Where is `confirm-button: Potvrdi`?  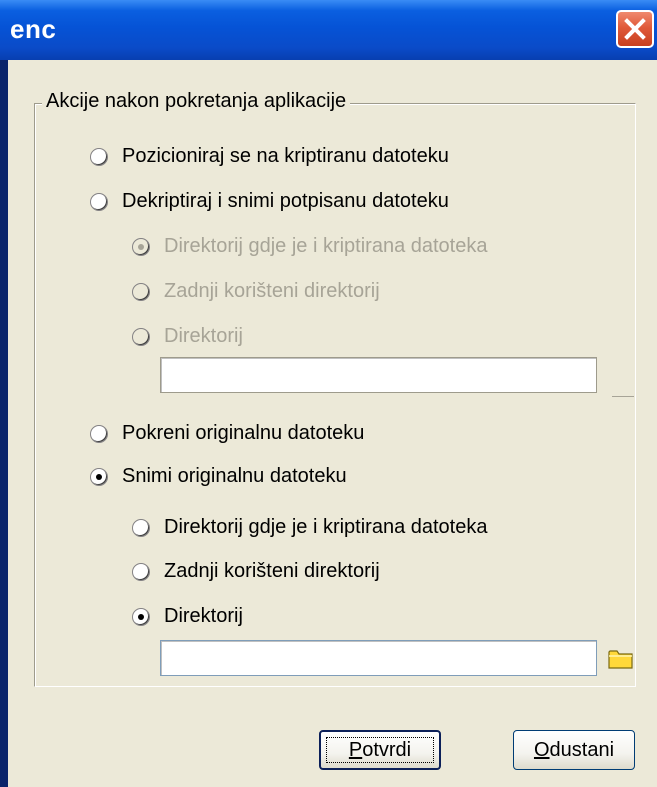
confirm-button: Potvrdi is located at coordinates (380, 750).